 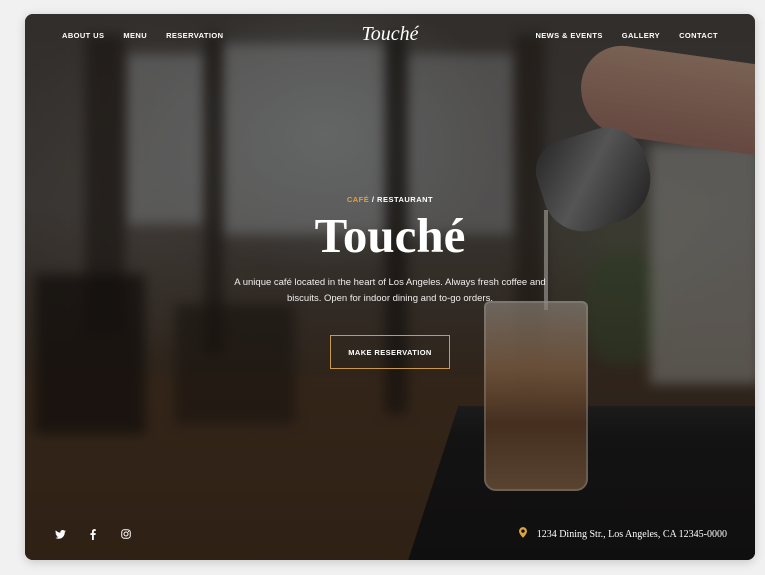 I want to click on social-links, so click(x=93, y=534).